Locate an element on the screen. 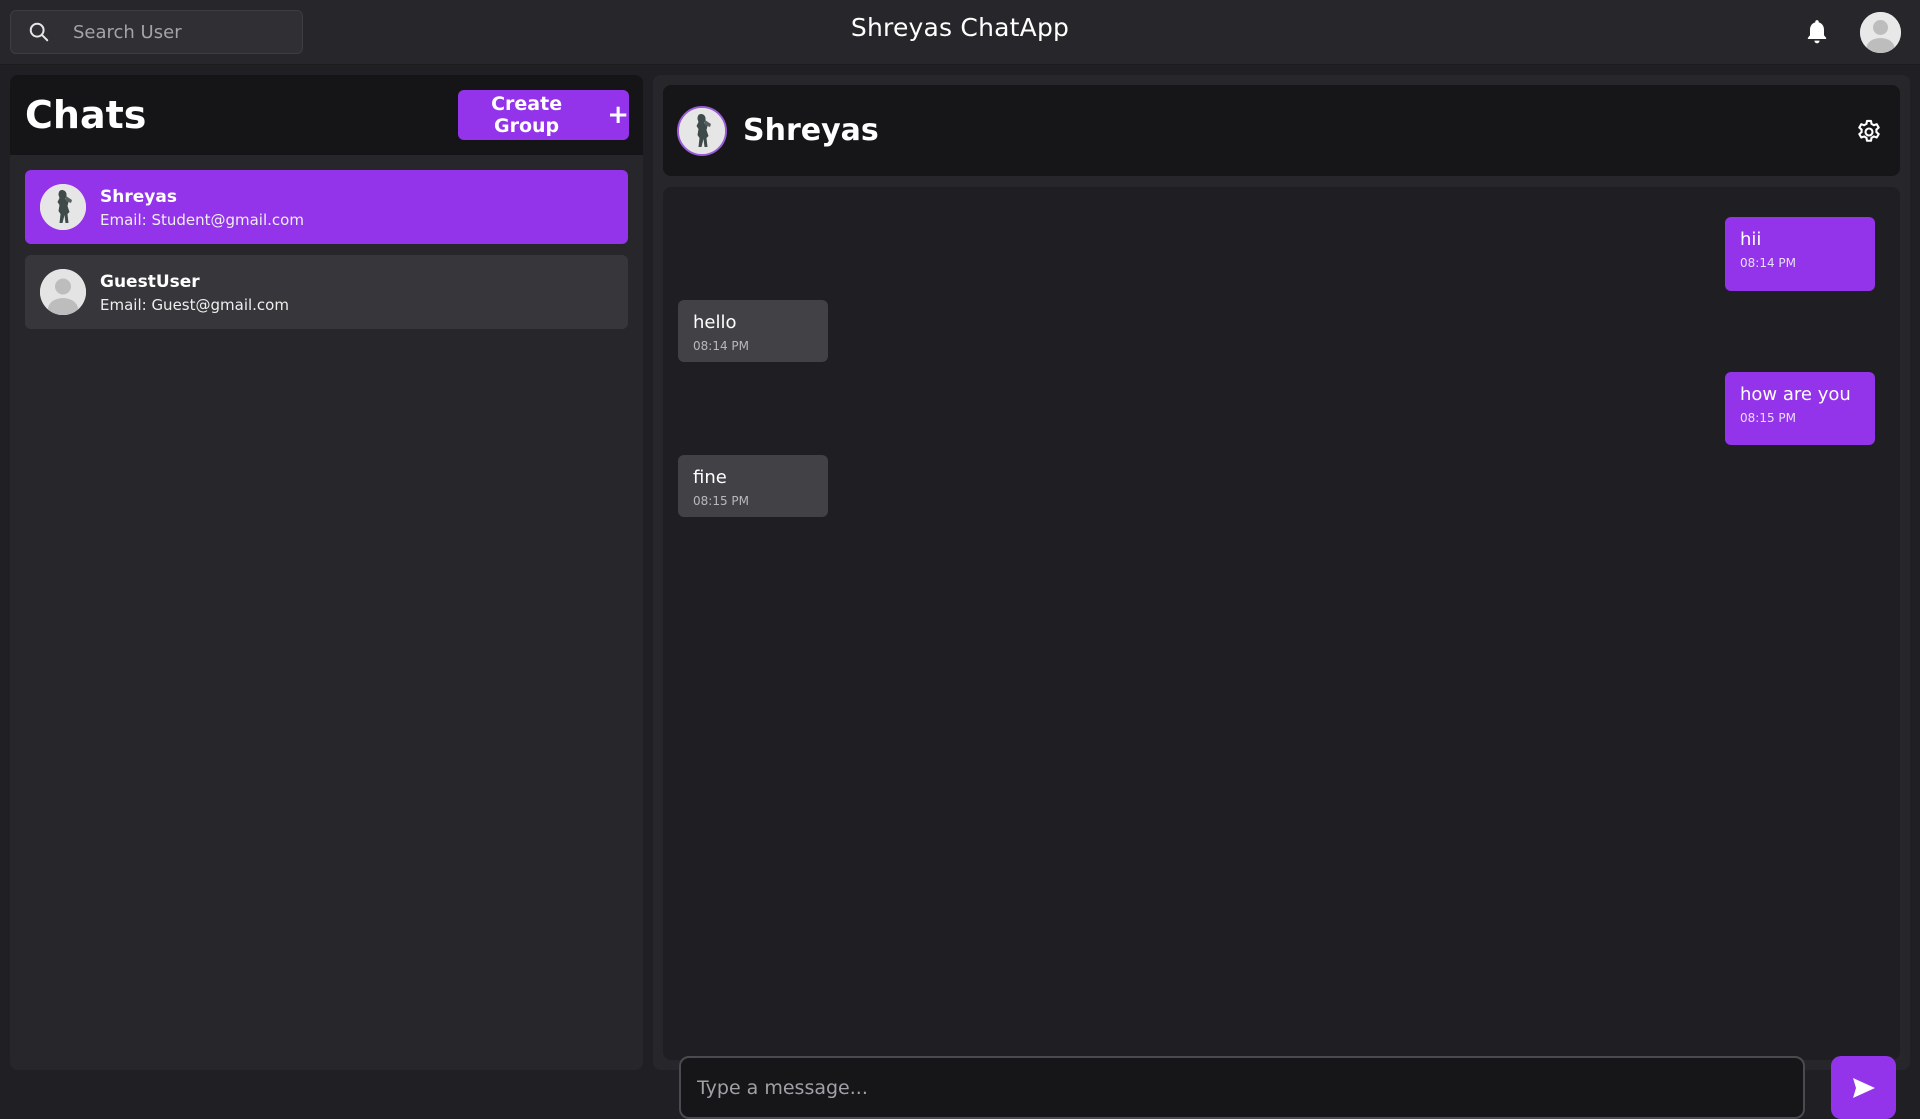 The height and width of the screenshot is (1119, 1920). chats-title: Chats is located at coordinates (86, 115).